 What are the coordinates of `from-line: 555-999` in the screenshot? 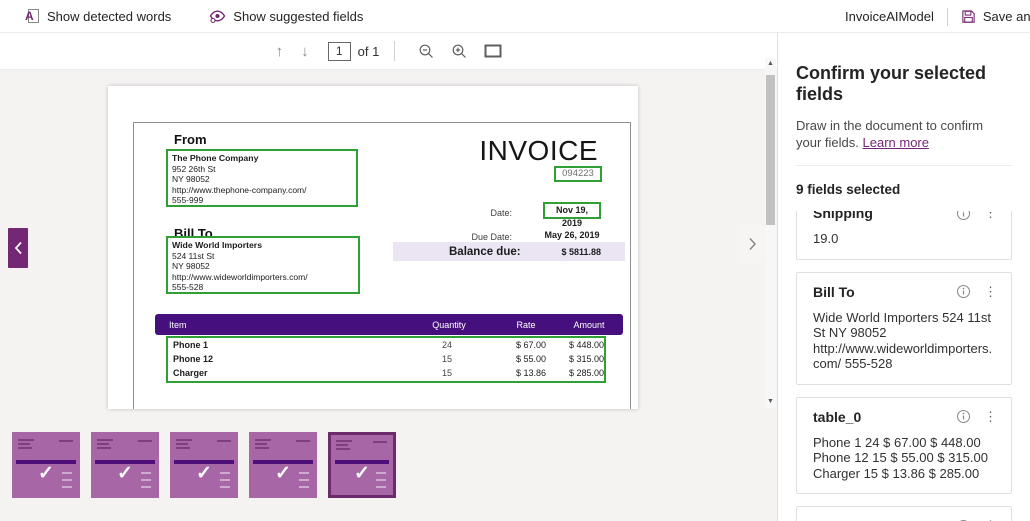 It's located at (188, 200).